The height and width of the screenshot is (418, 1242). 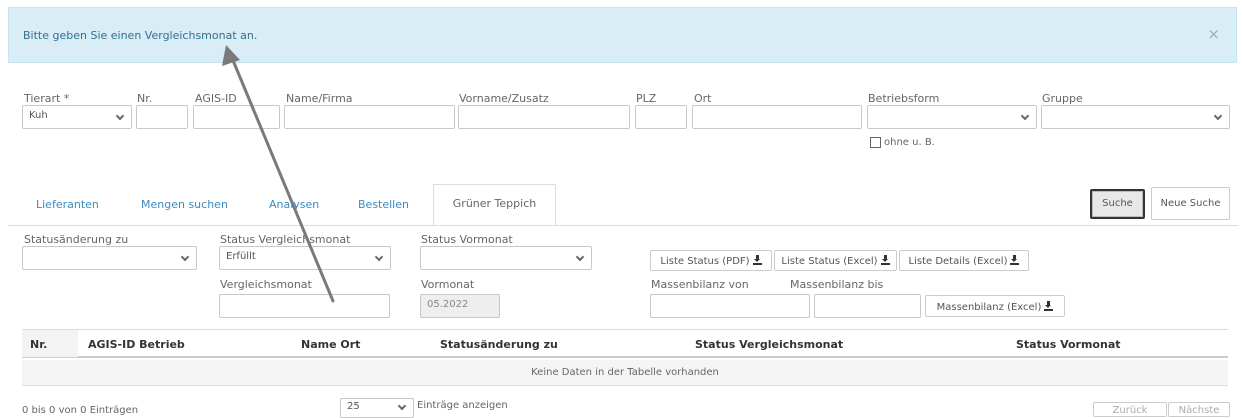 I want to click on plz-input, so click(x=661, y=117).